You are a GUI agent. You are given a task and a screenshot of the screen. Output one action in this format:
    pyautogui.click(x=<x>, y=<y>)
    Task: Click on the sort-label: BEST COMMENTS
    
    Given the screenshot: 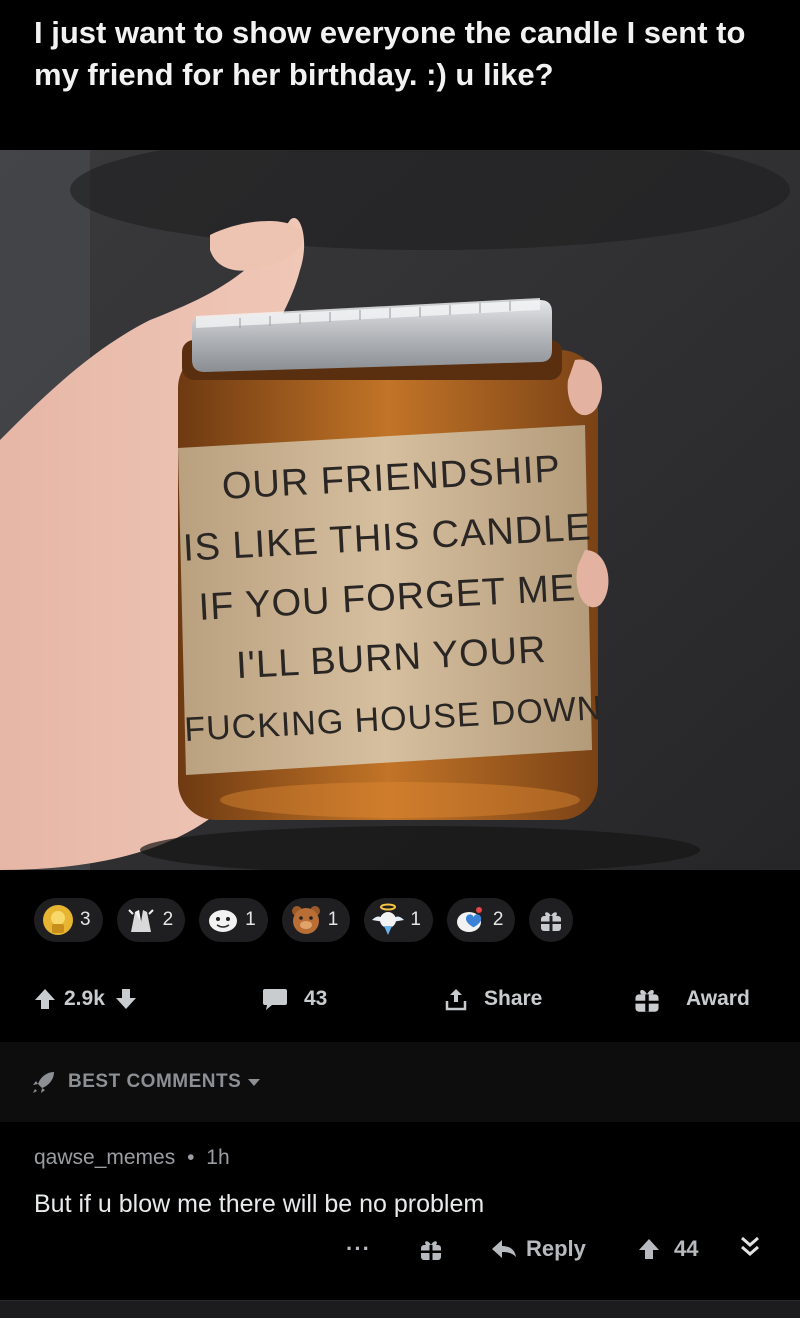 What is the action you would take?
    pyautogui.click(x=155, y=1081)
    